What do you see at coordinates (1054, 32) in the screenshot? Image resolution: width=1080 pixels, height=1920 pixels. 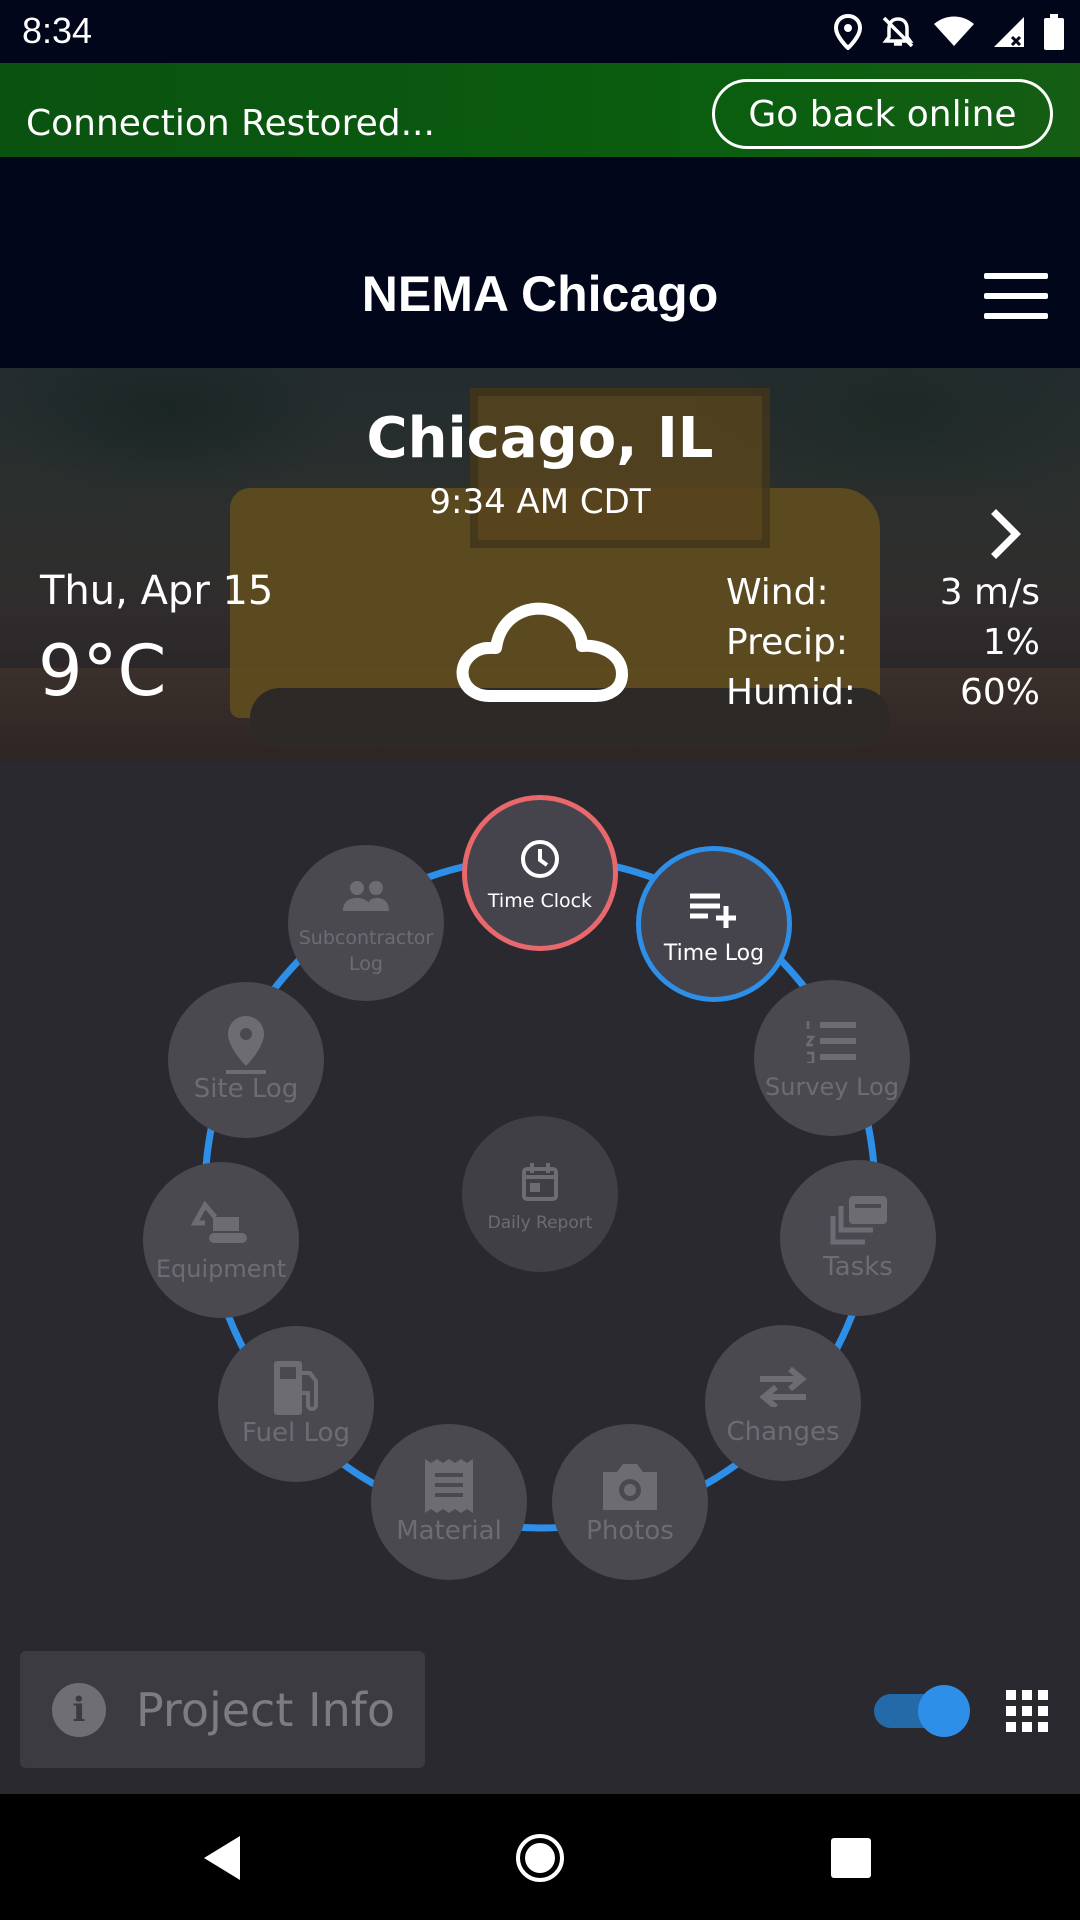 I see `battery-icon` at bounding box center [1054, 32].